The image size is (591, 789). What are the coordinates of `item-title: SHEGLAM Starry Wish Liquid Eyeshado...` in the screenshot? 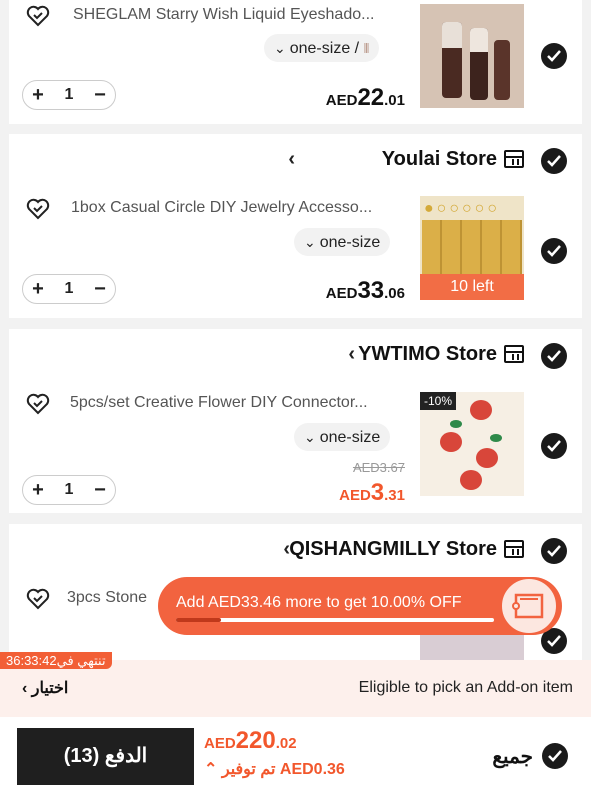 It's located at (243, 15).